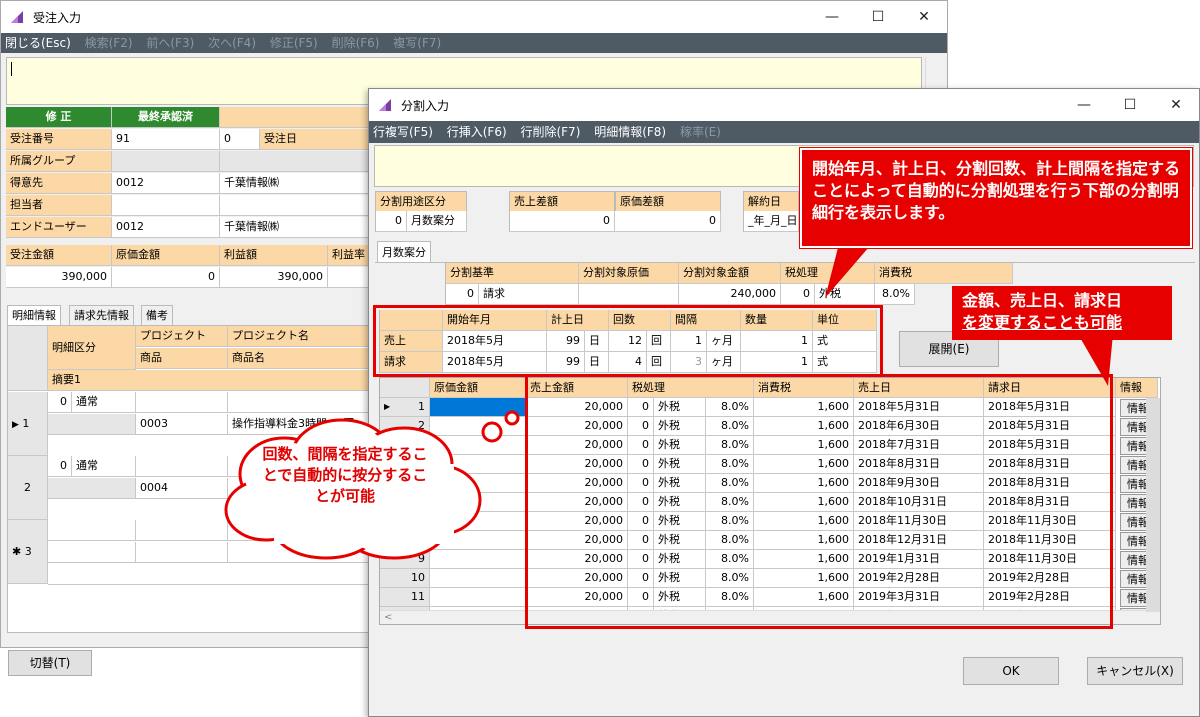  I want to click on row3-memo, so click(215, 574).